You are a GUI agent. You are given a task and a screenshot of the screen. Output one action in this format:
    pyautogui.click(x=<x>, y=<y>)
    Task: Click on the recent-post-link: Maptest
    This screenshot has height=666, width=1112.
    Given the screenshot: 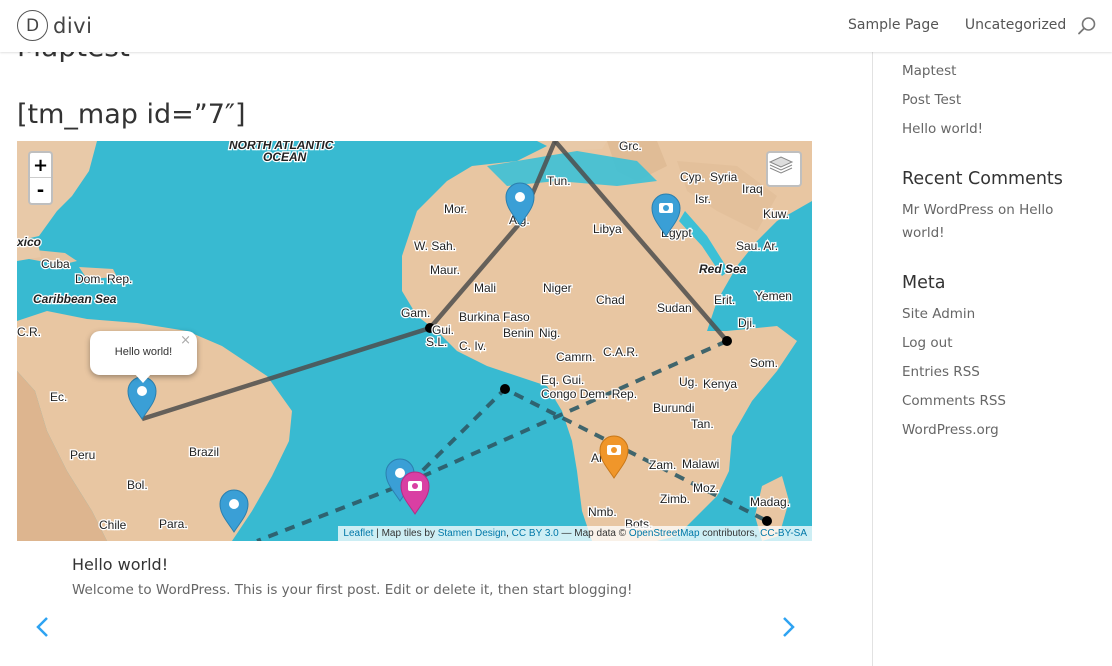 What is the action you would take?
    pyautogui.click(x=929, y=71)
    